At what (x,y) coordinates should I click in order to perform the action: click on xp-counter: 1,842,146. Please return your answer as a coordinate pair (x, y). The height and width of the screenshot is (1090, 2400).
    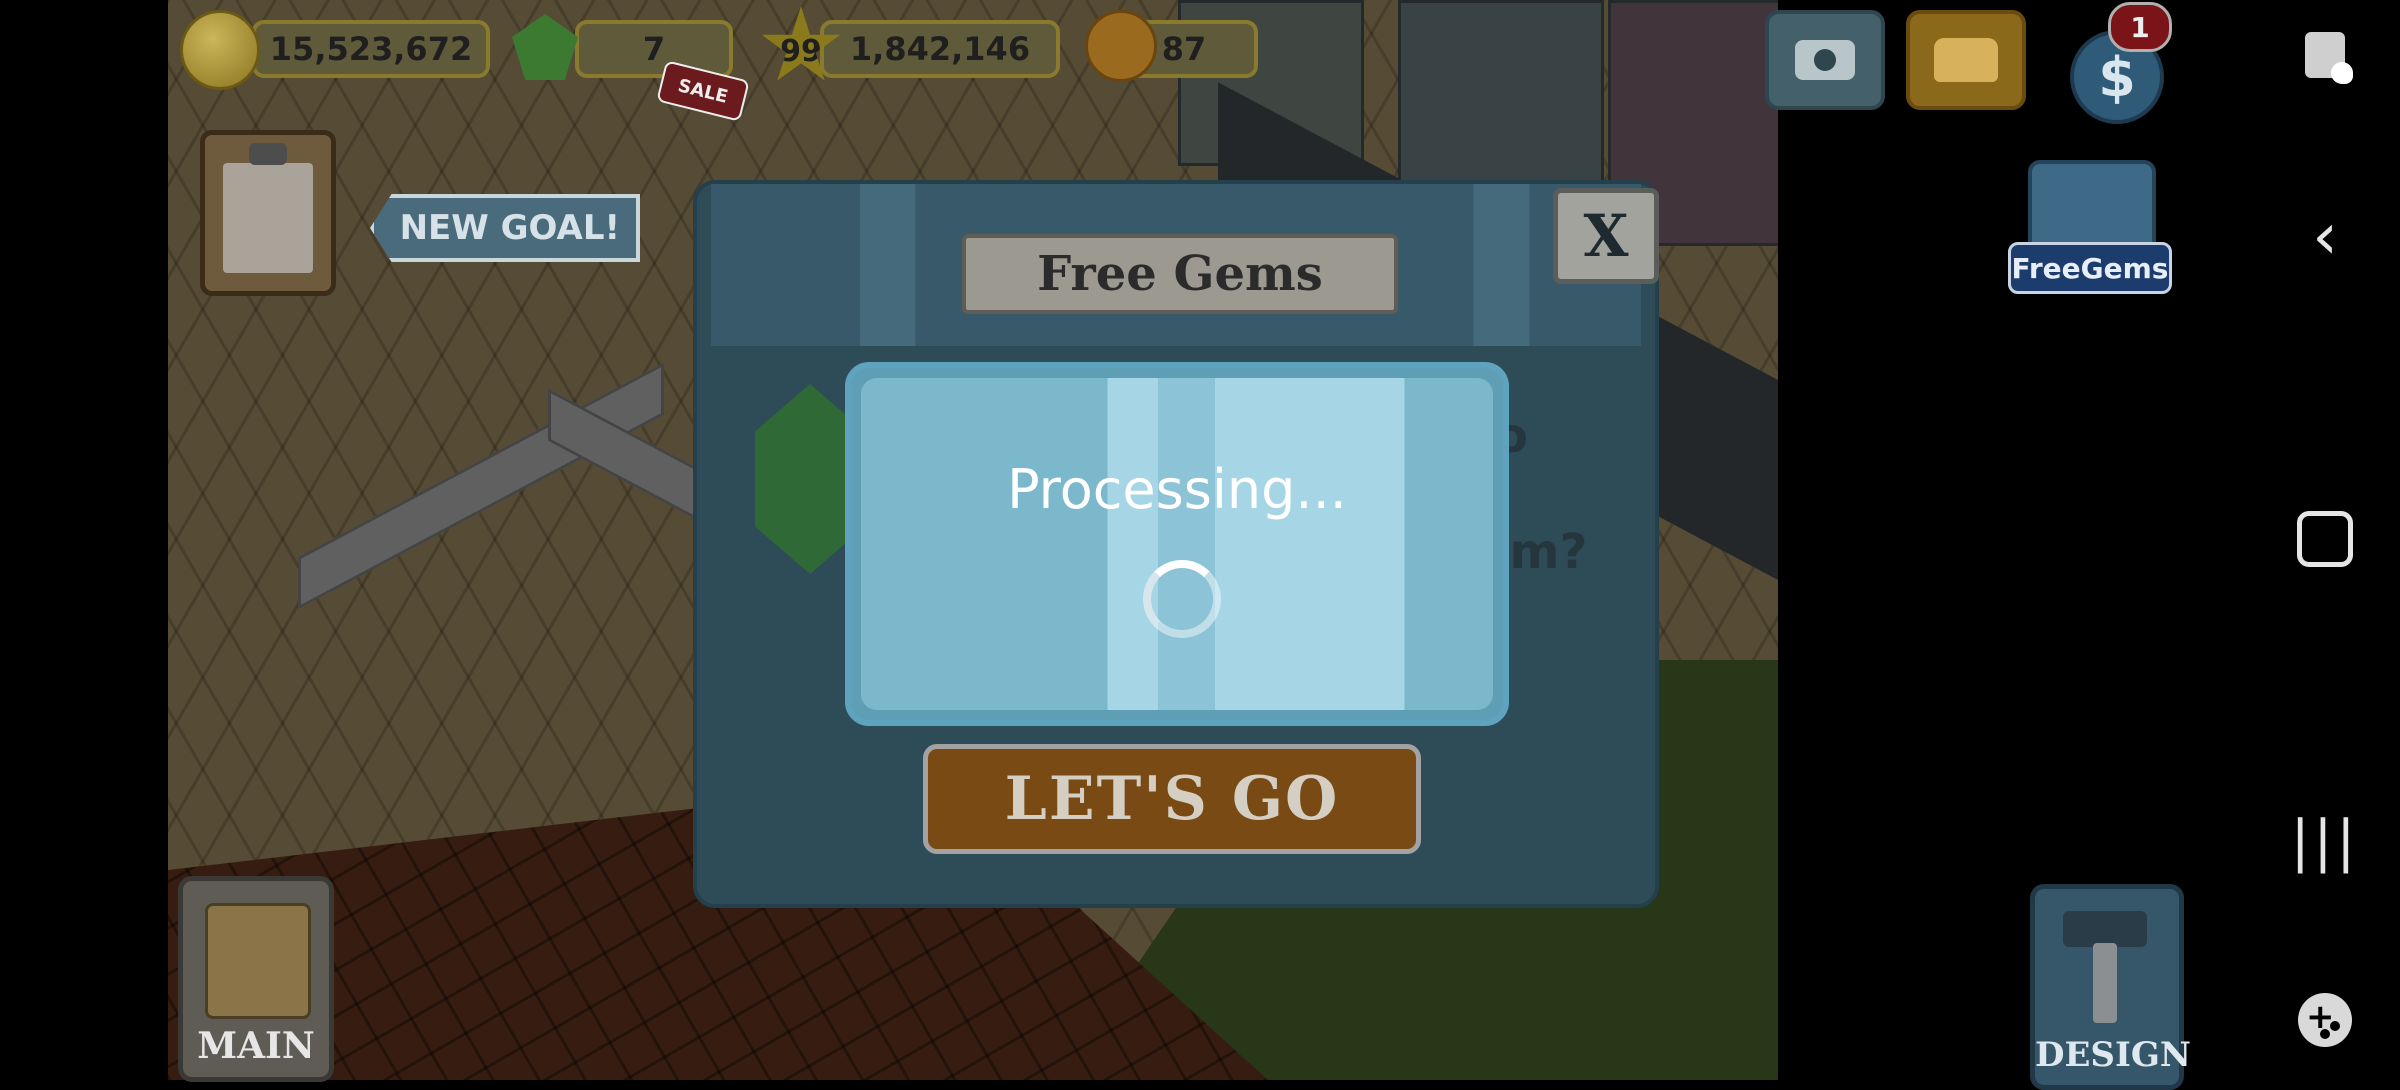
    Looking at the image, I should click on (940, 49).